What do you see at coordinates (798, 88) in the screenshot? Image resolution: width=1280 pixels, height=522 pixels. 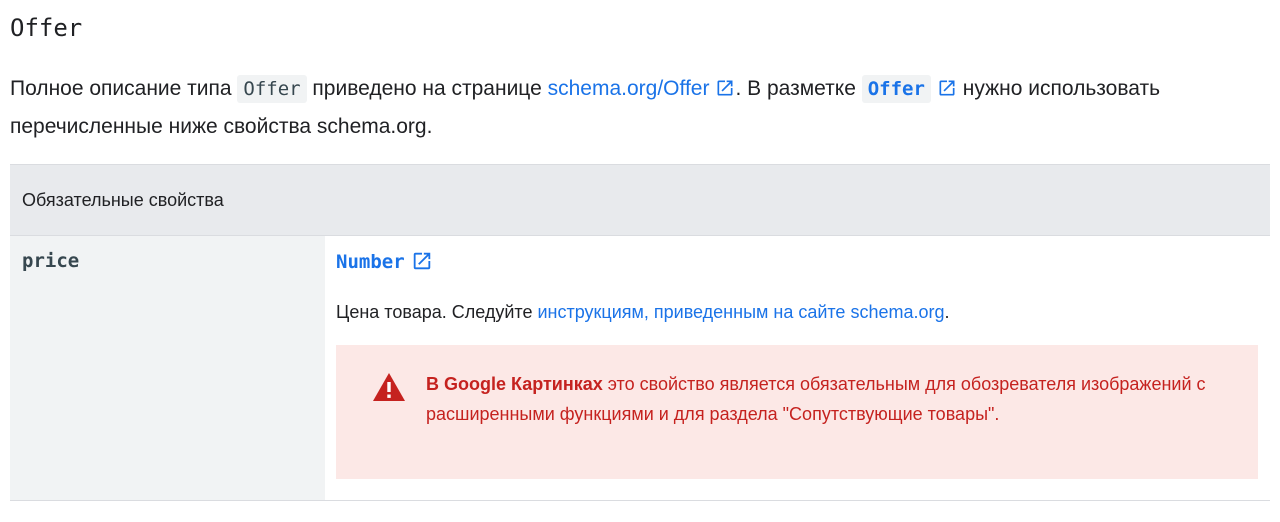 I see `intro-text: . В разметке` at bounding box center [798, 88].